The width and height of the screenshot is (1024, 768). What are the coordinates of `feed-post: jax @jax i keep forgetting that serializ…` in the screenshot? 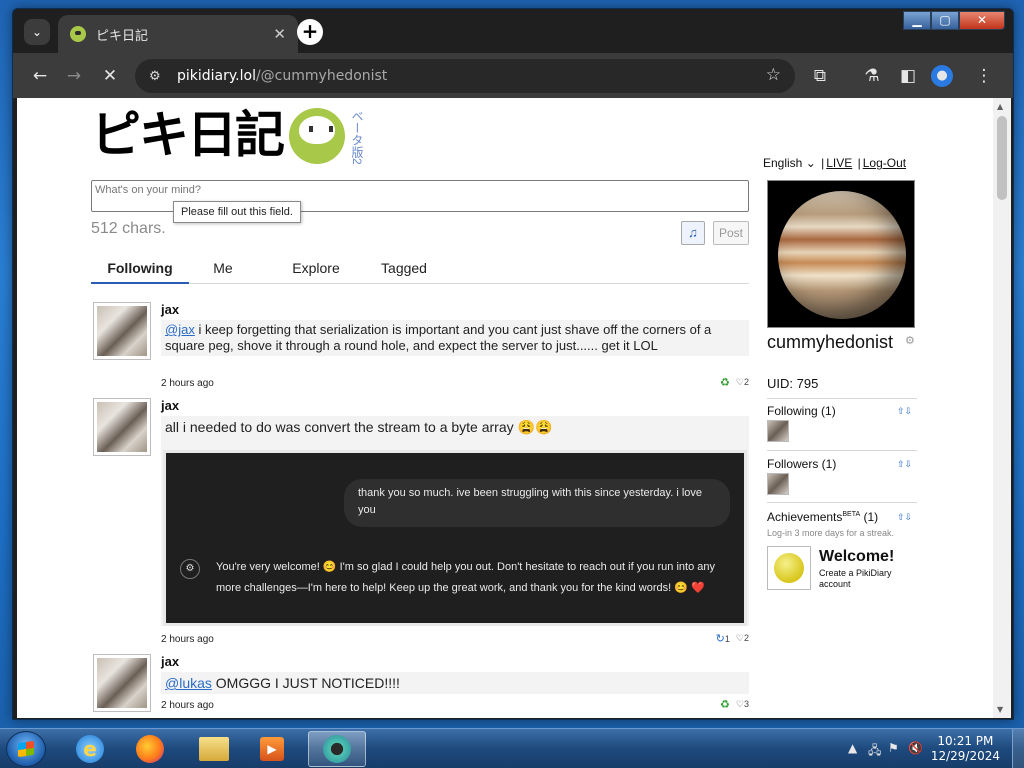 It's located at (420, 347).